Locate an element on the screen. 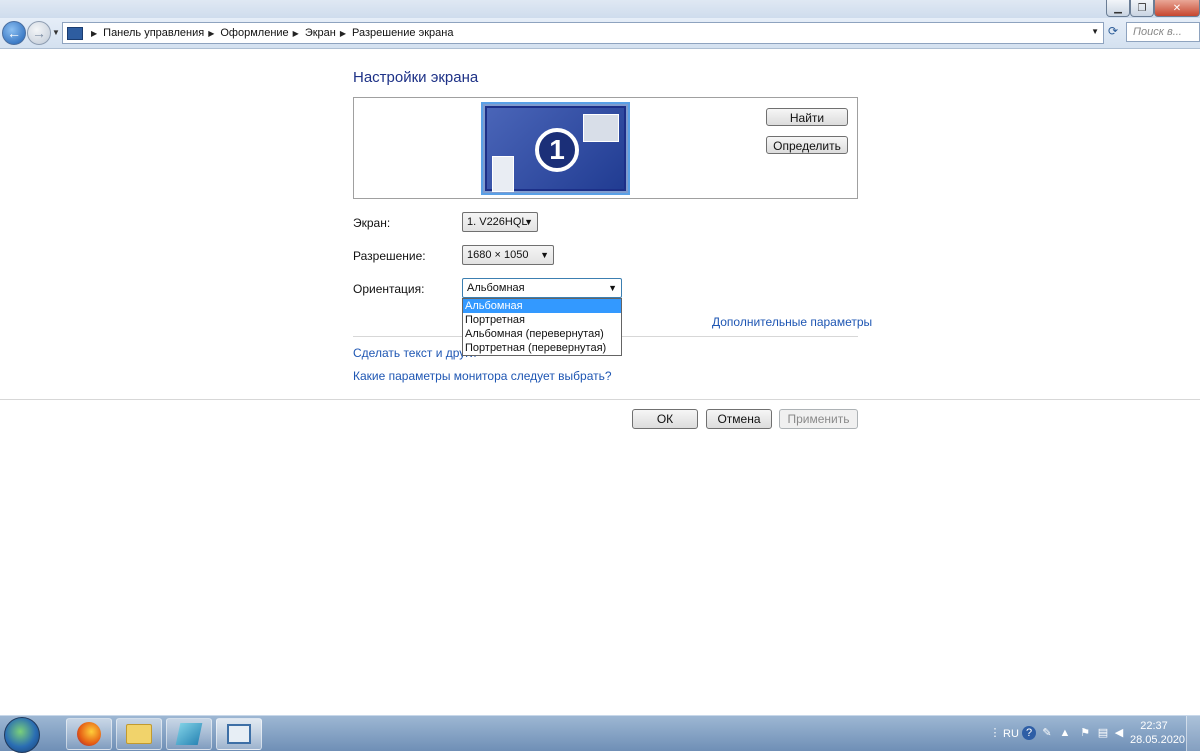 This screenshot has height=753, width=1200. forward-button: → is located at coordinates (39, 33).